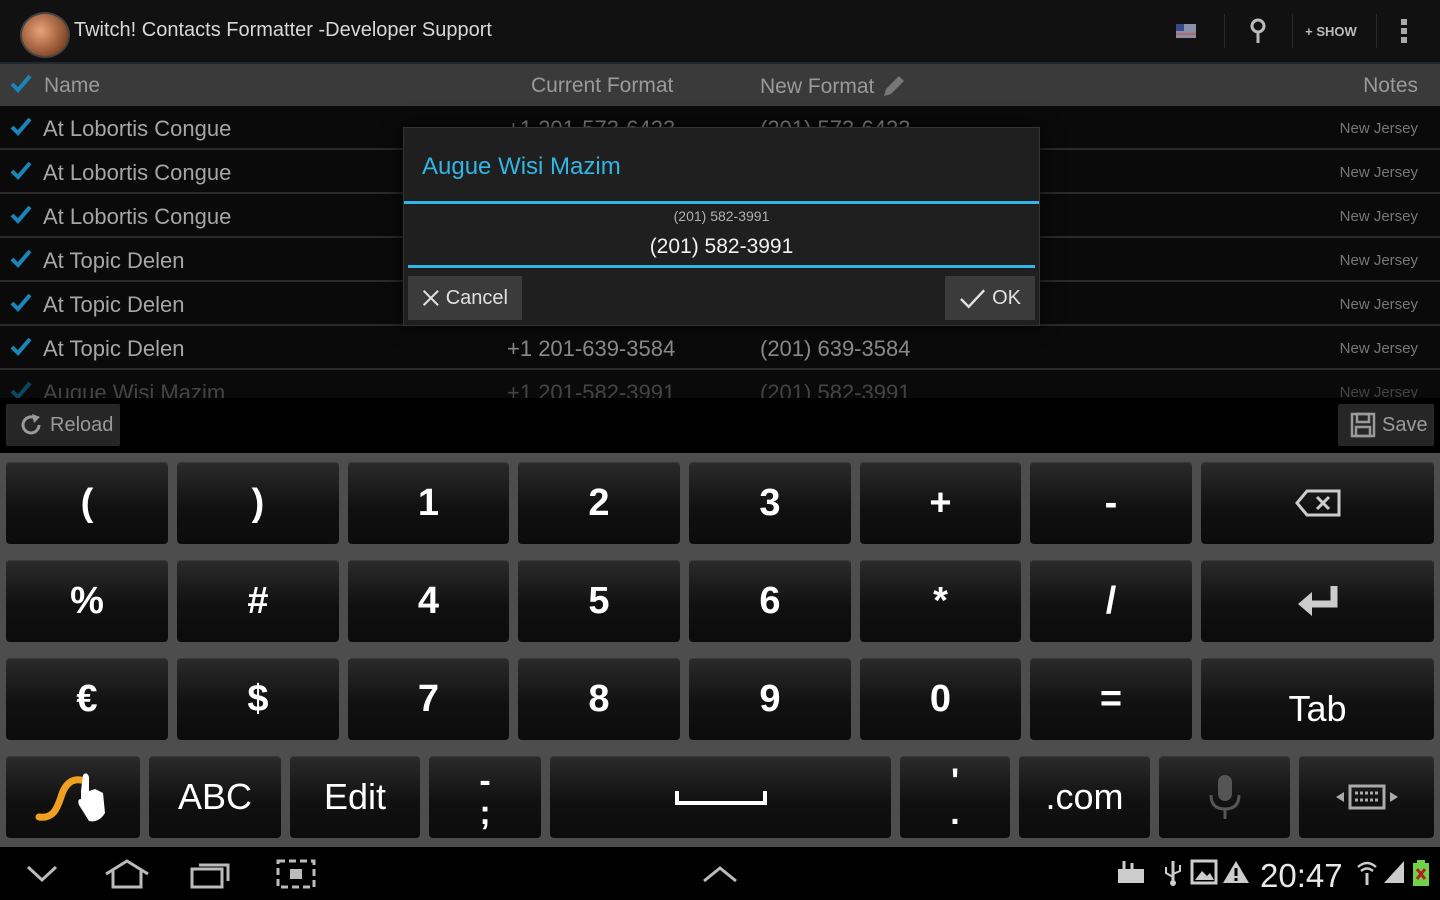 The width and height of the screenshot is (1440, 900). What do you see at coordinates (1186, 31) in the screenshot?
I see `flag-icon` at bounding box center [1186, 31].